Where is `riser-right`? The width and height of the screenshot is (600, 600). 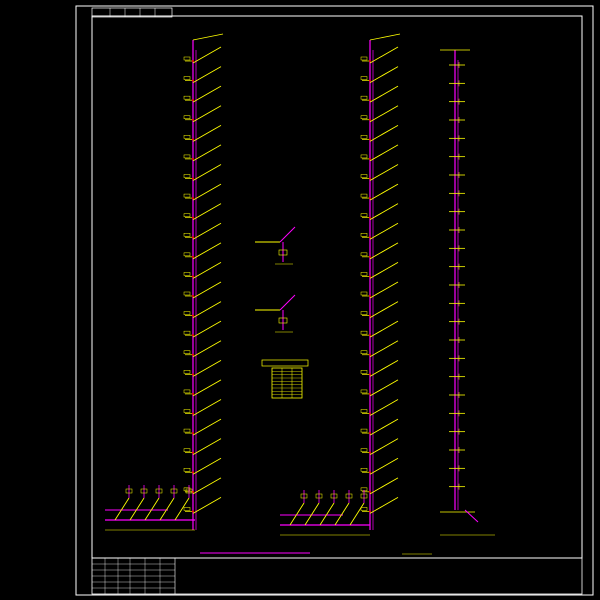 riser-right is located at coordinates (455, 279).